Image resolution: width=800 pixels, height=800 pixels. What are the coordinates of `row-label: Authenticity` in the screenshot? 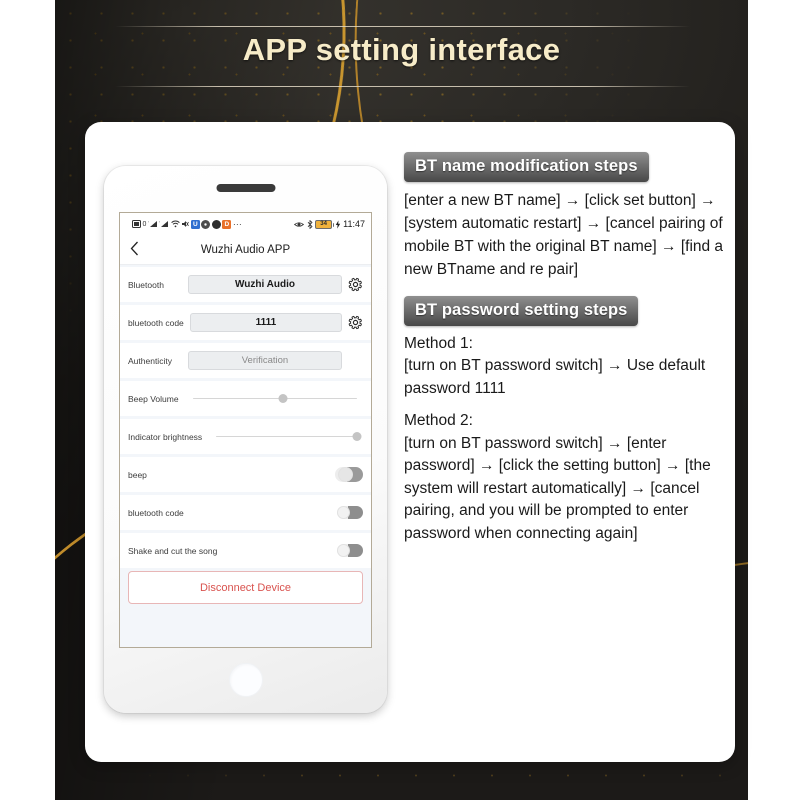 It's located at (150, 360).